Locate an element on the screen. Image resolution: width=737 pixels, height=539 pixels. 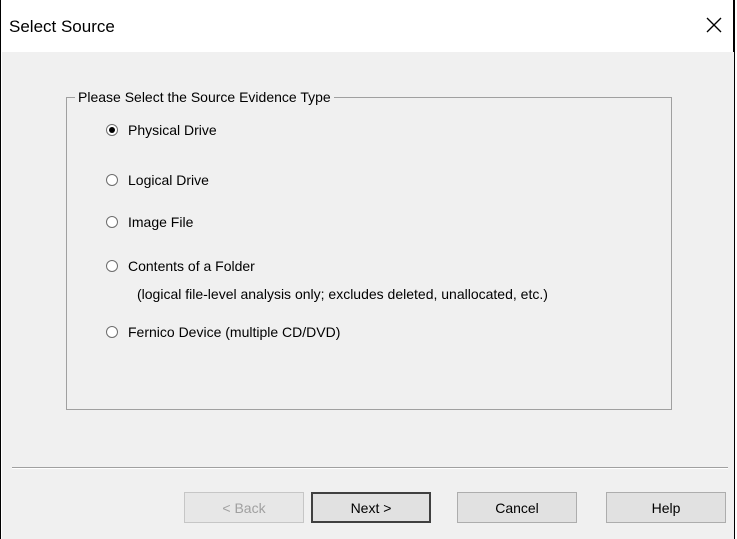
option-label: Logical Drive is located at coordinates (168, 180).